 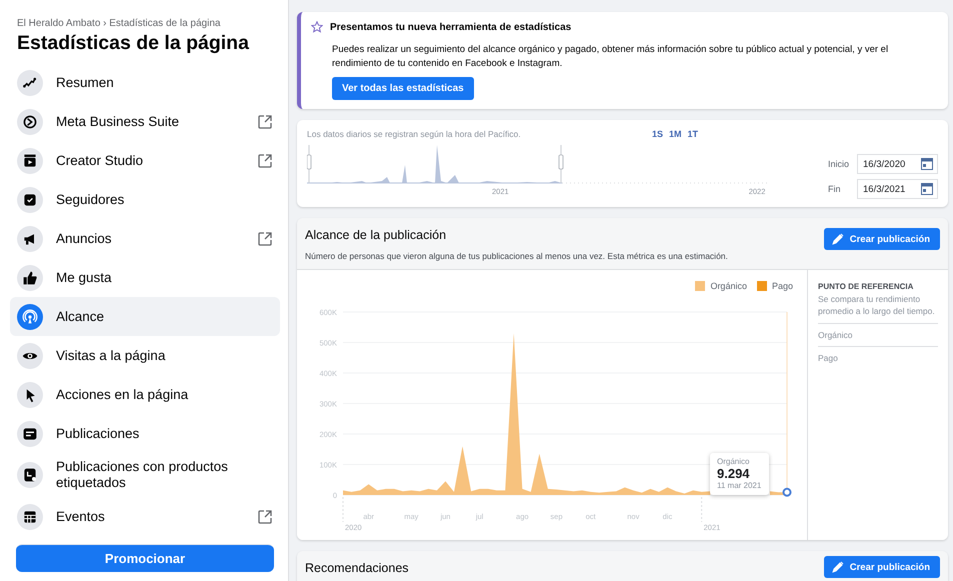 I want to click on legend-label: Orgánico, so click(x=728, y=286).